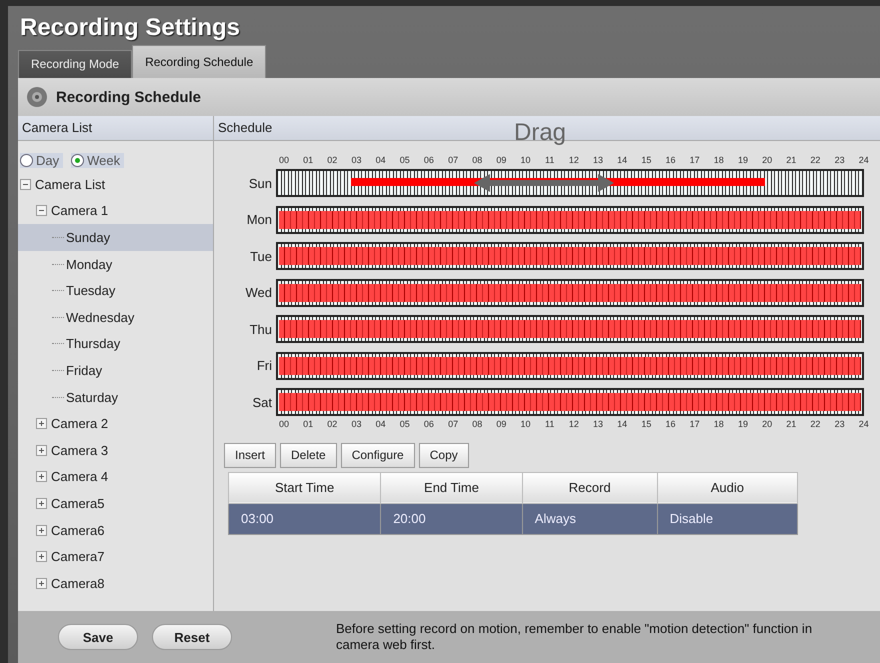 This screenshot has width=880, height=663. Describe the element at coordinates (115, 503) in the screenshot. I see `tree-item: Camera5` at that location.